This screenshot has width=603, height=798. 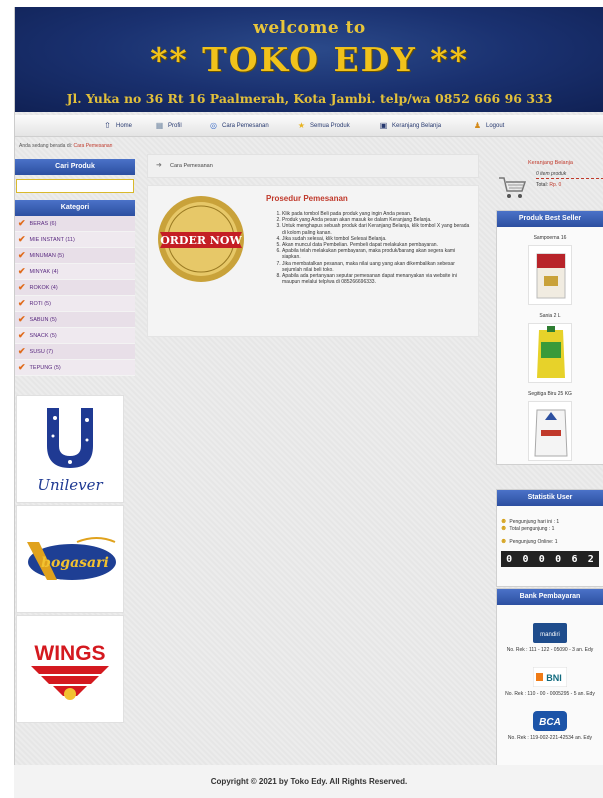 I want to click on nav-profil-label: Profil, so click(x=175, y=126).